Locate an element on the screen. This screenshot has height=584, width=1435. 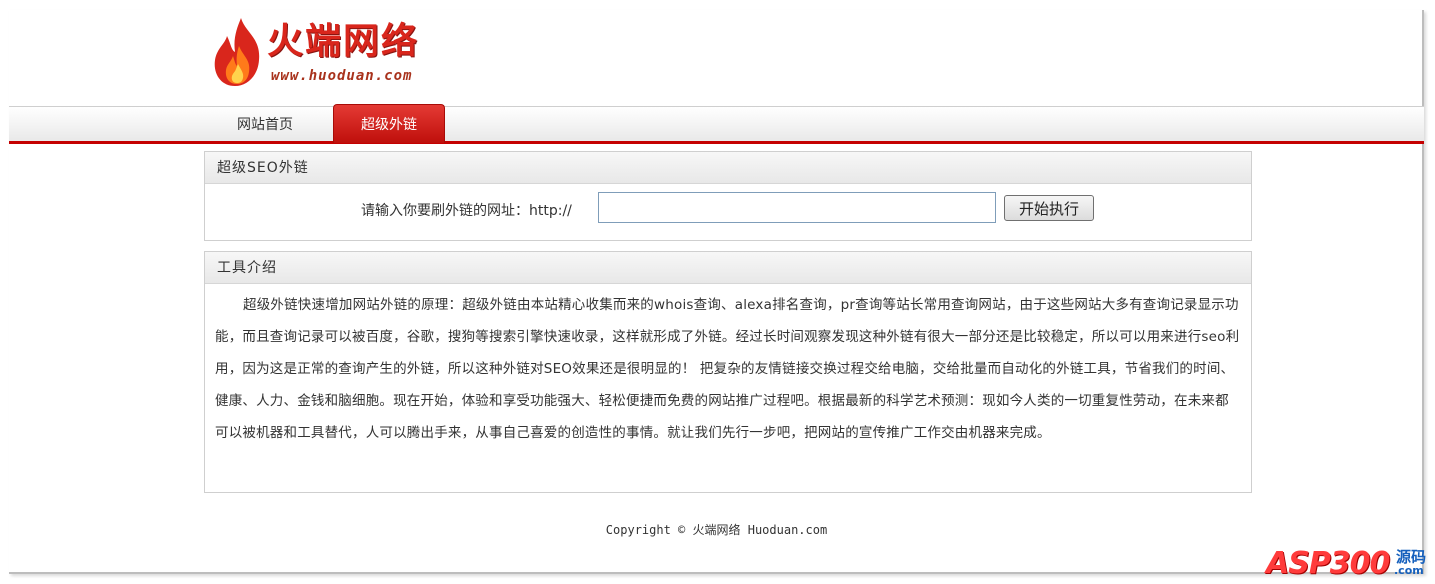
url-label: 请输入你要刷外链的网址：http:// is located at coordinates (466, 211).